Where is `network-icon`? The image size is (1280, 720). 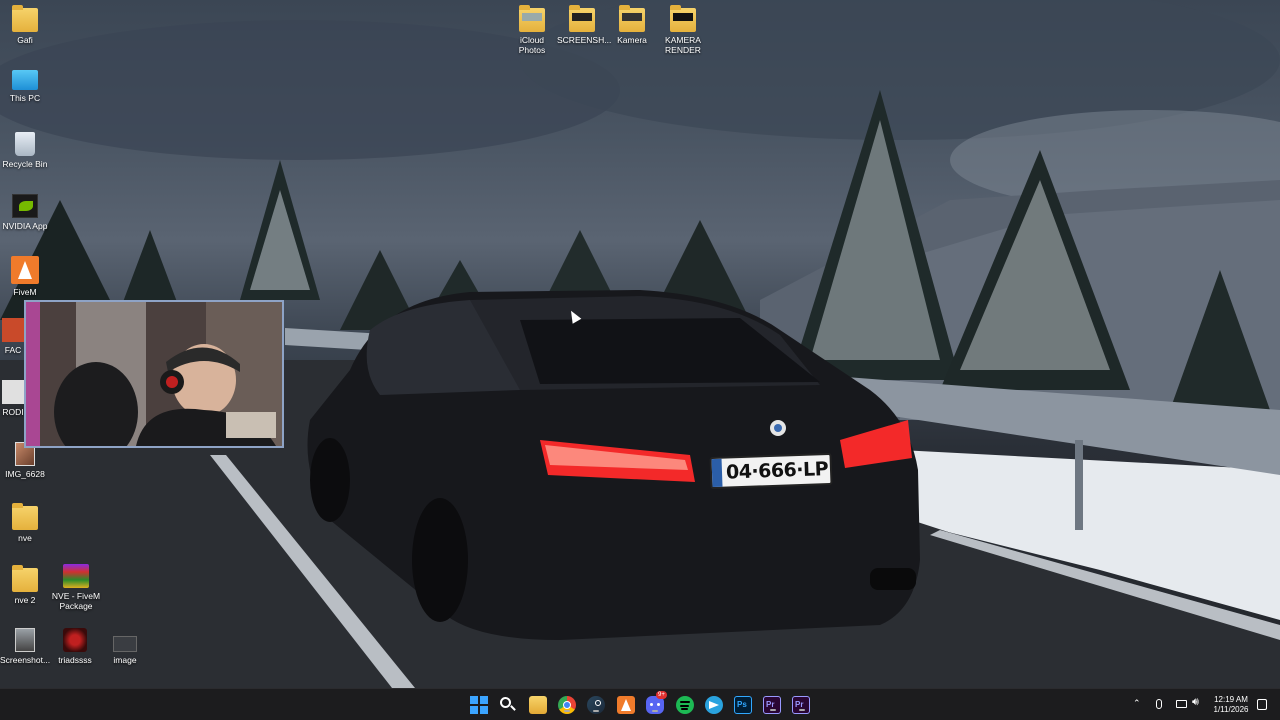 network-icon is located at coordinates (1181, 704).